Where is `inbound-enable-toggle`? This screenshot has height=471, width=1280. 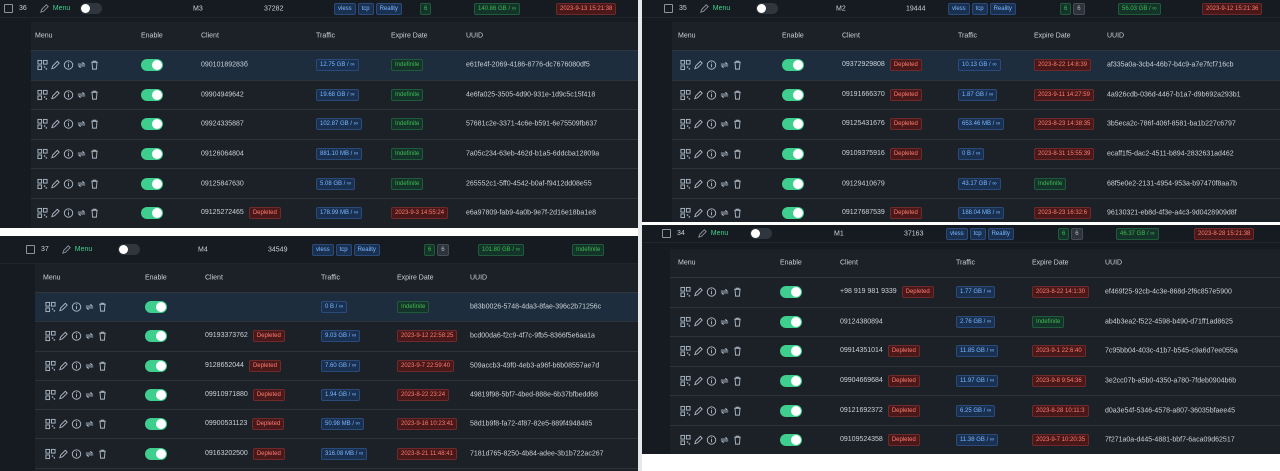 inbound-enable-toggle is located at coordinates (129, 249).